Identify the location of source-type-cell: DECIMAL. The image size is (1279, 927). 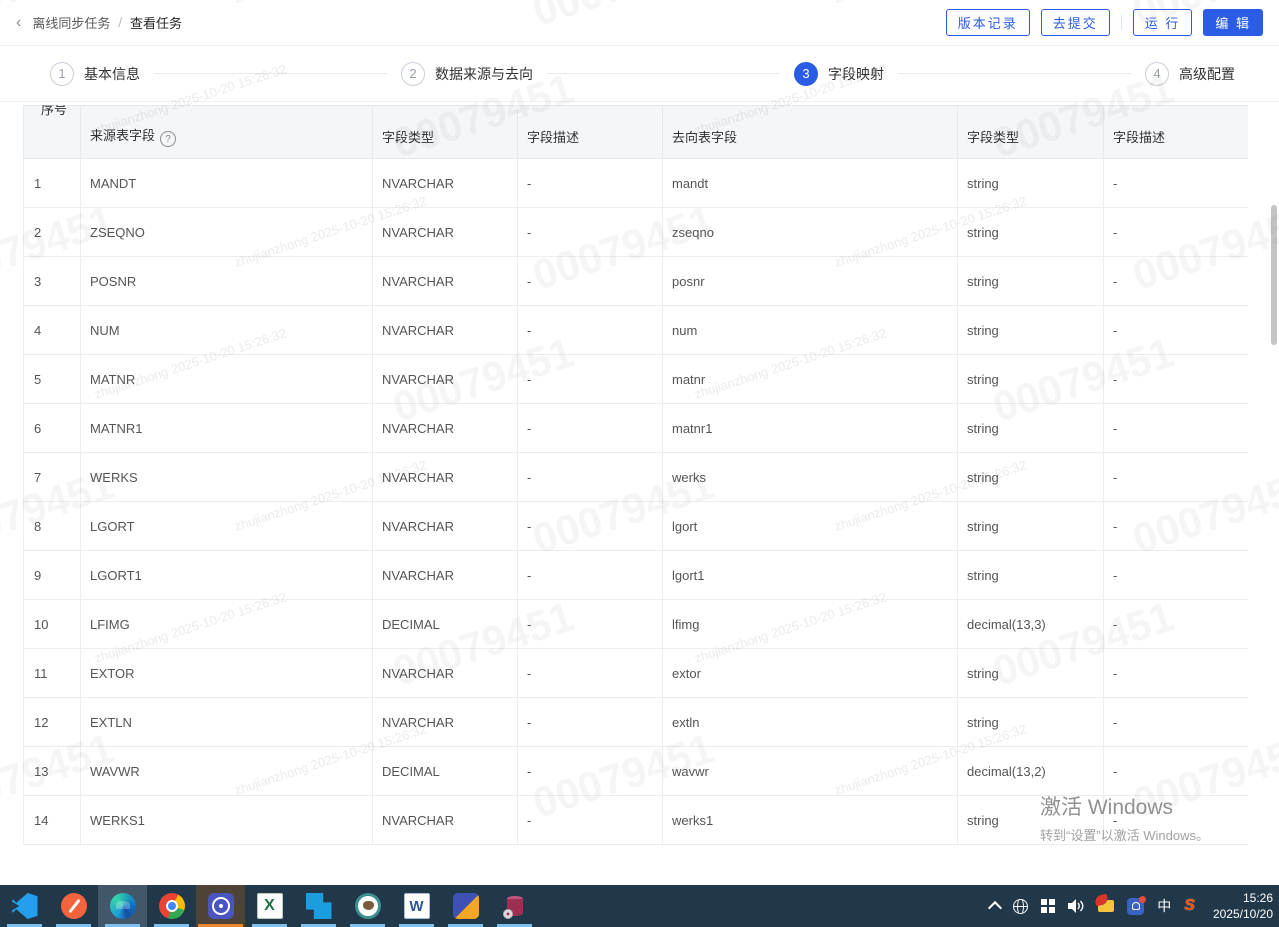
(445, 771).